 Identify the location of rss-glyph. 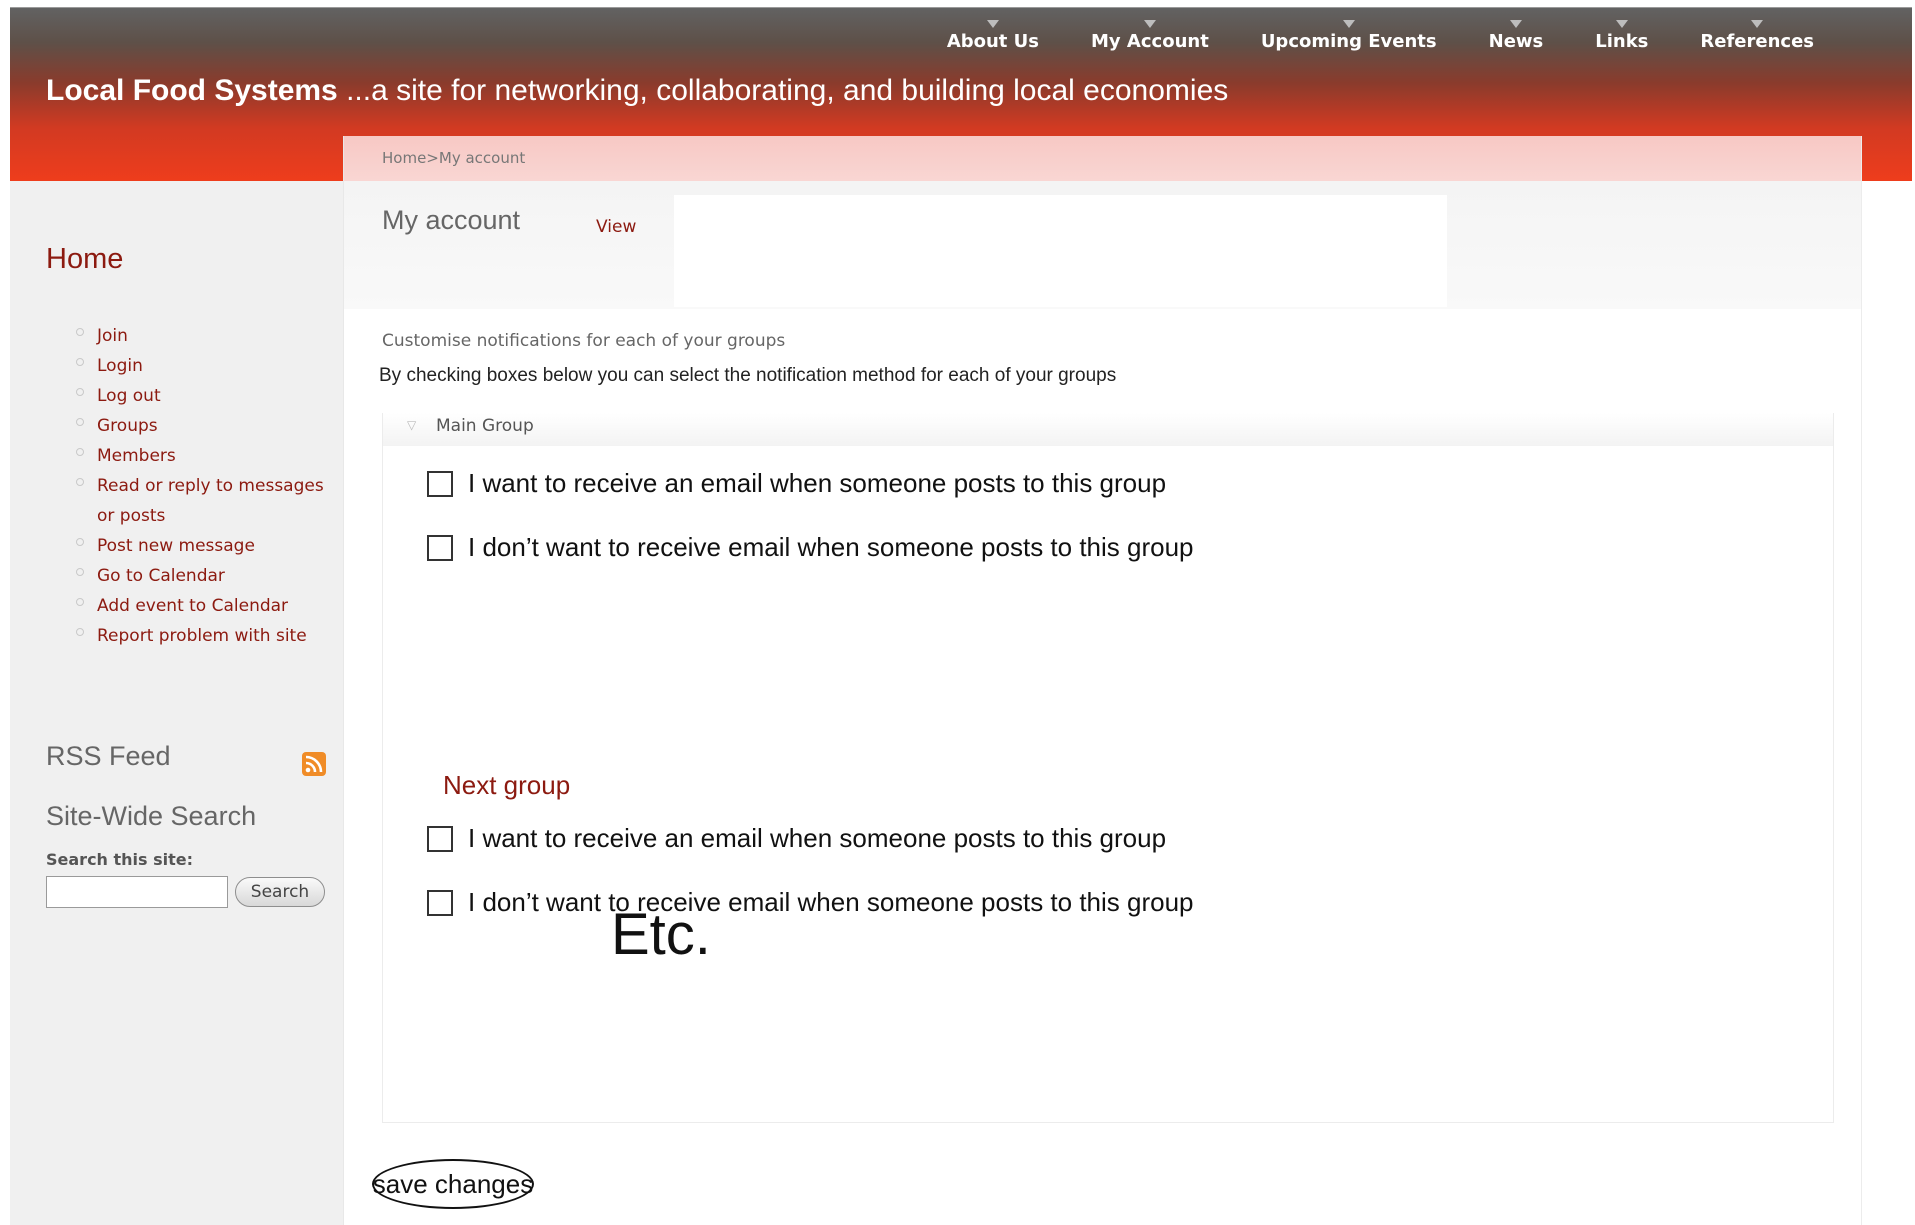
(314, 764).